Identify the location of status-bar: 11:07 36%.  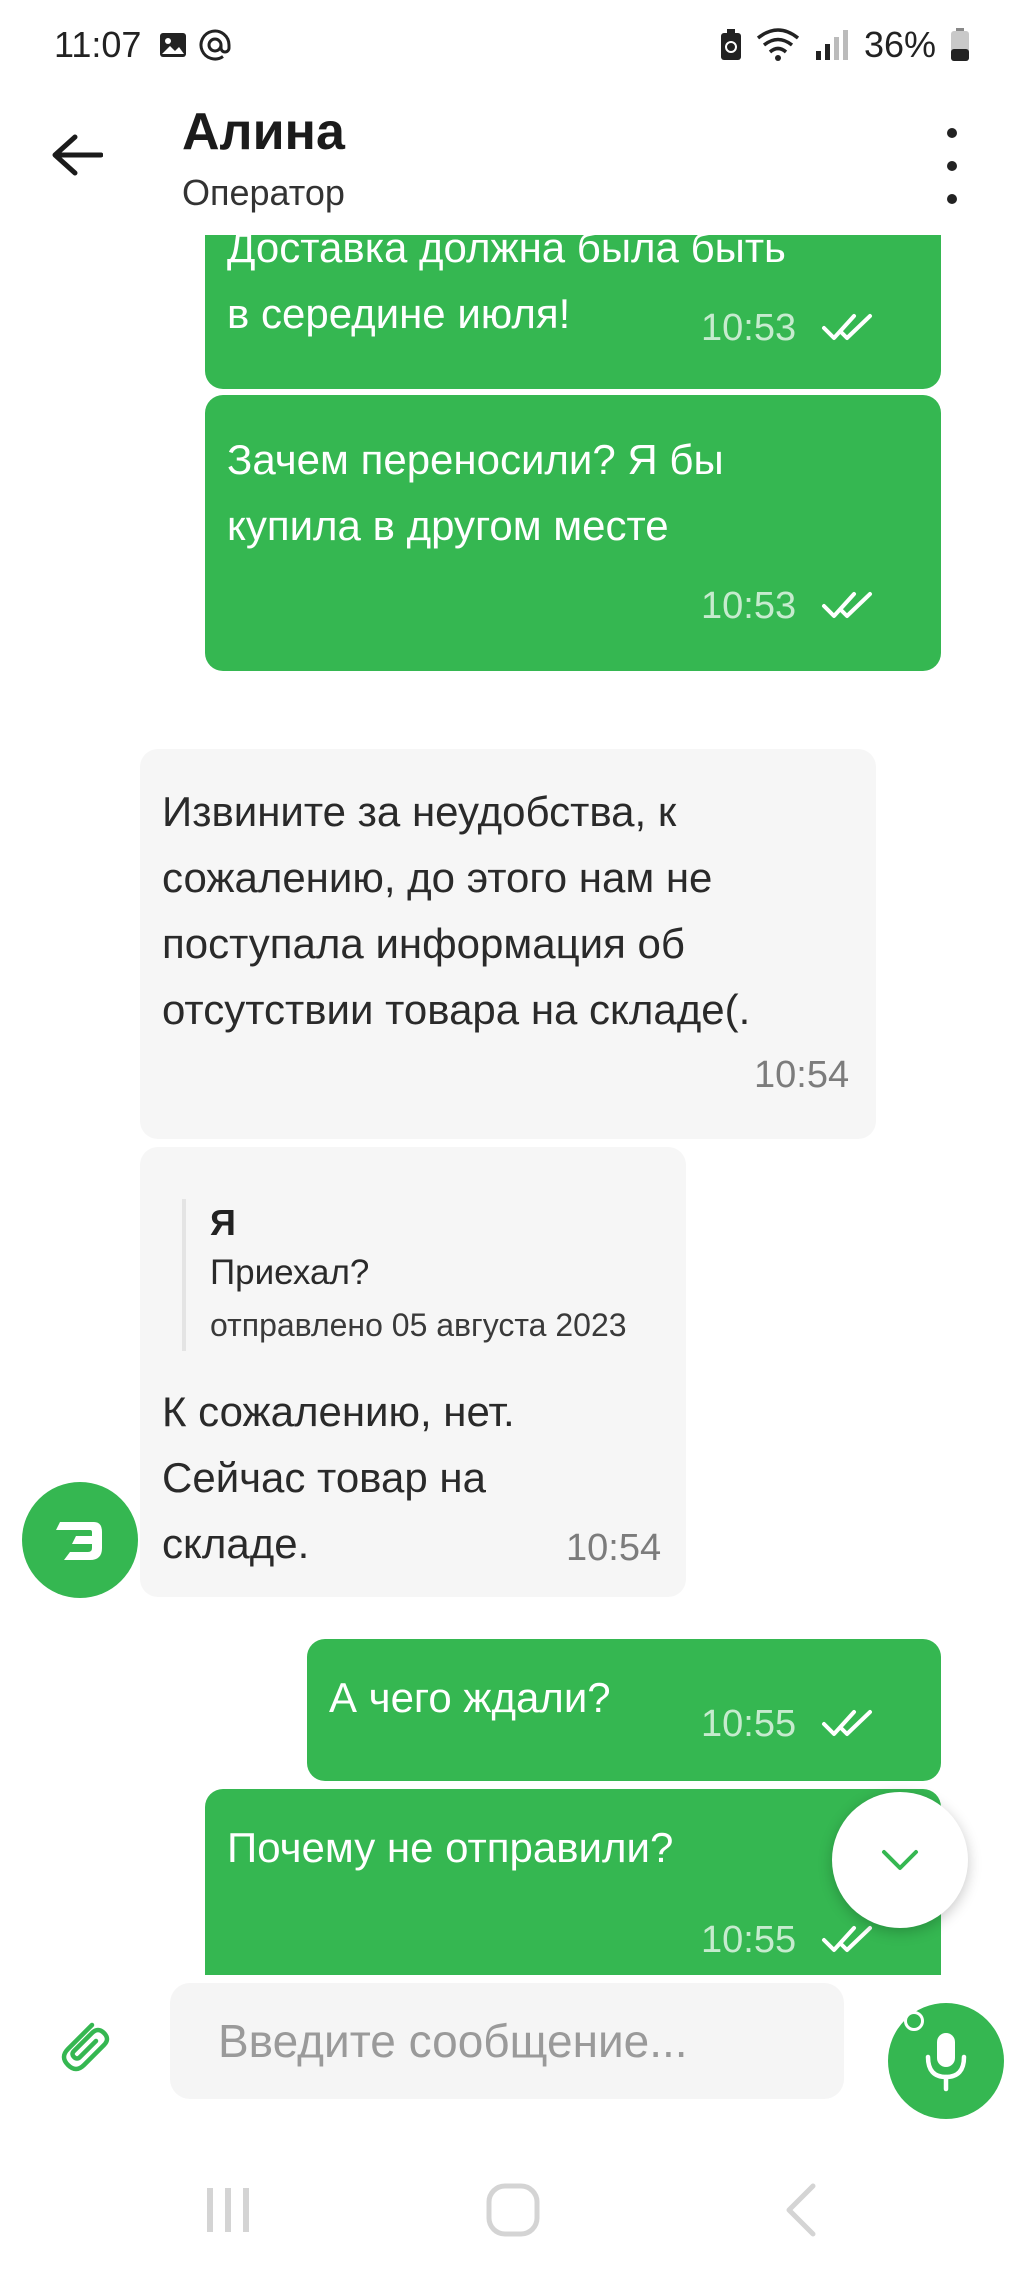
(512, 45).